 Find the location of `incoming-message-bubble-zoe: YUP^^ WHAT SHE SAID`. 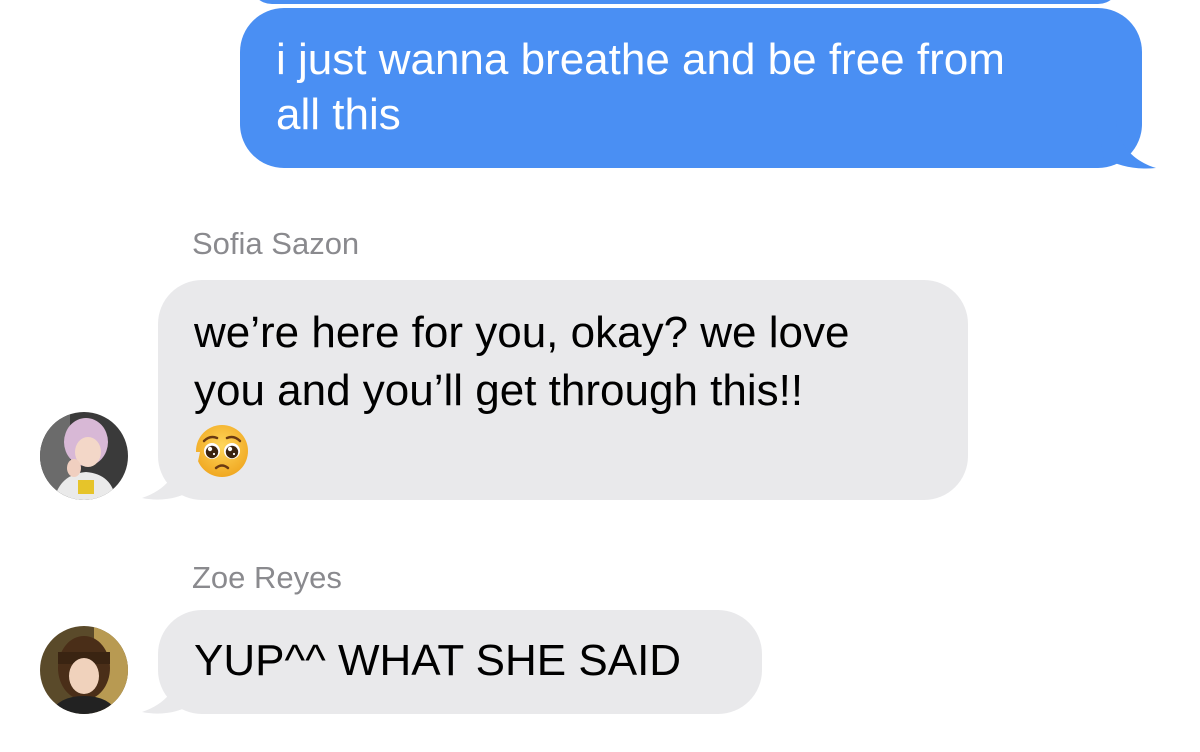

incoming-message-bubble-zoe: YUP^^ WHAT SHE SAID is located at coordinates (460, 662).